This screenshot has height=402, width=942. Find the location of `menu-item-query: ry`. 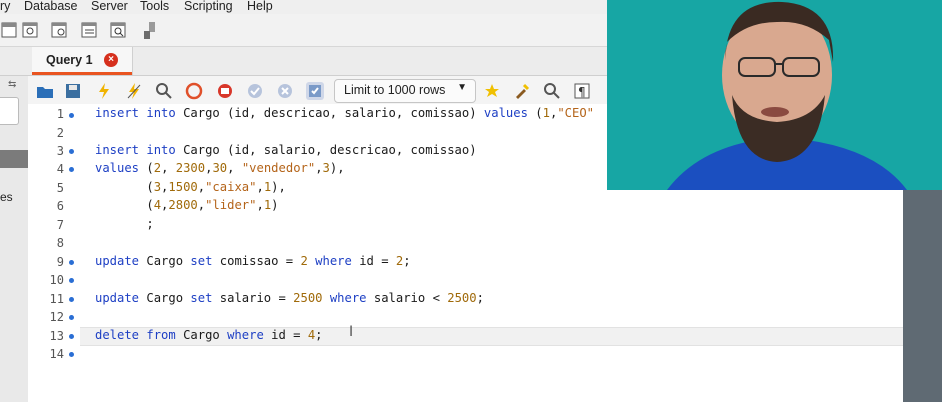

menu-item-query: ry is located at coordinates (5, 6).